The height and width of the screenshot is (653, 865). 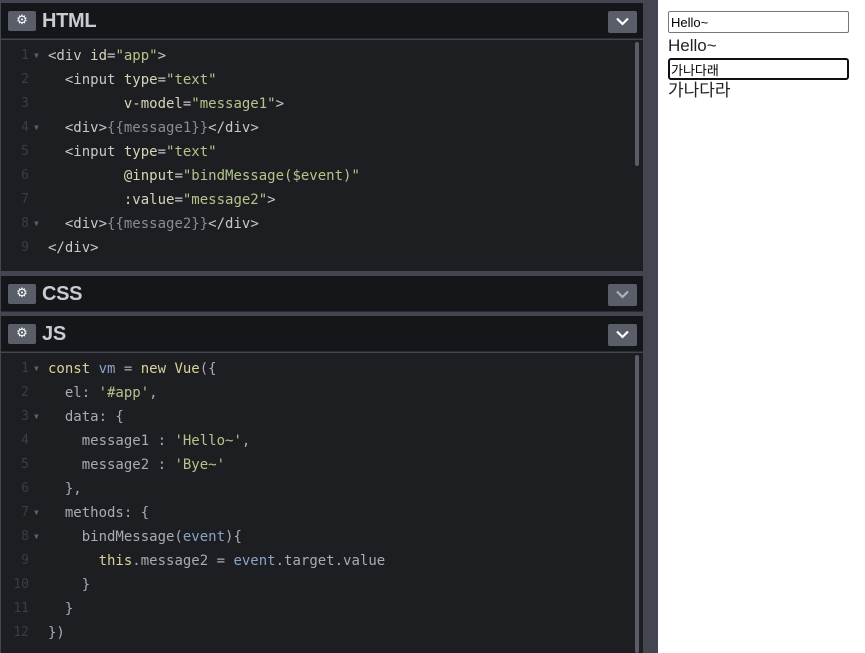 What do you see at coordinates (111, 441) in the screenshot?
I see `code-token: message1 :` at bounding box center [111, 441].